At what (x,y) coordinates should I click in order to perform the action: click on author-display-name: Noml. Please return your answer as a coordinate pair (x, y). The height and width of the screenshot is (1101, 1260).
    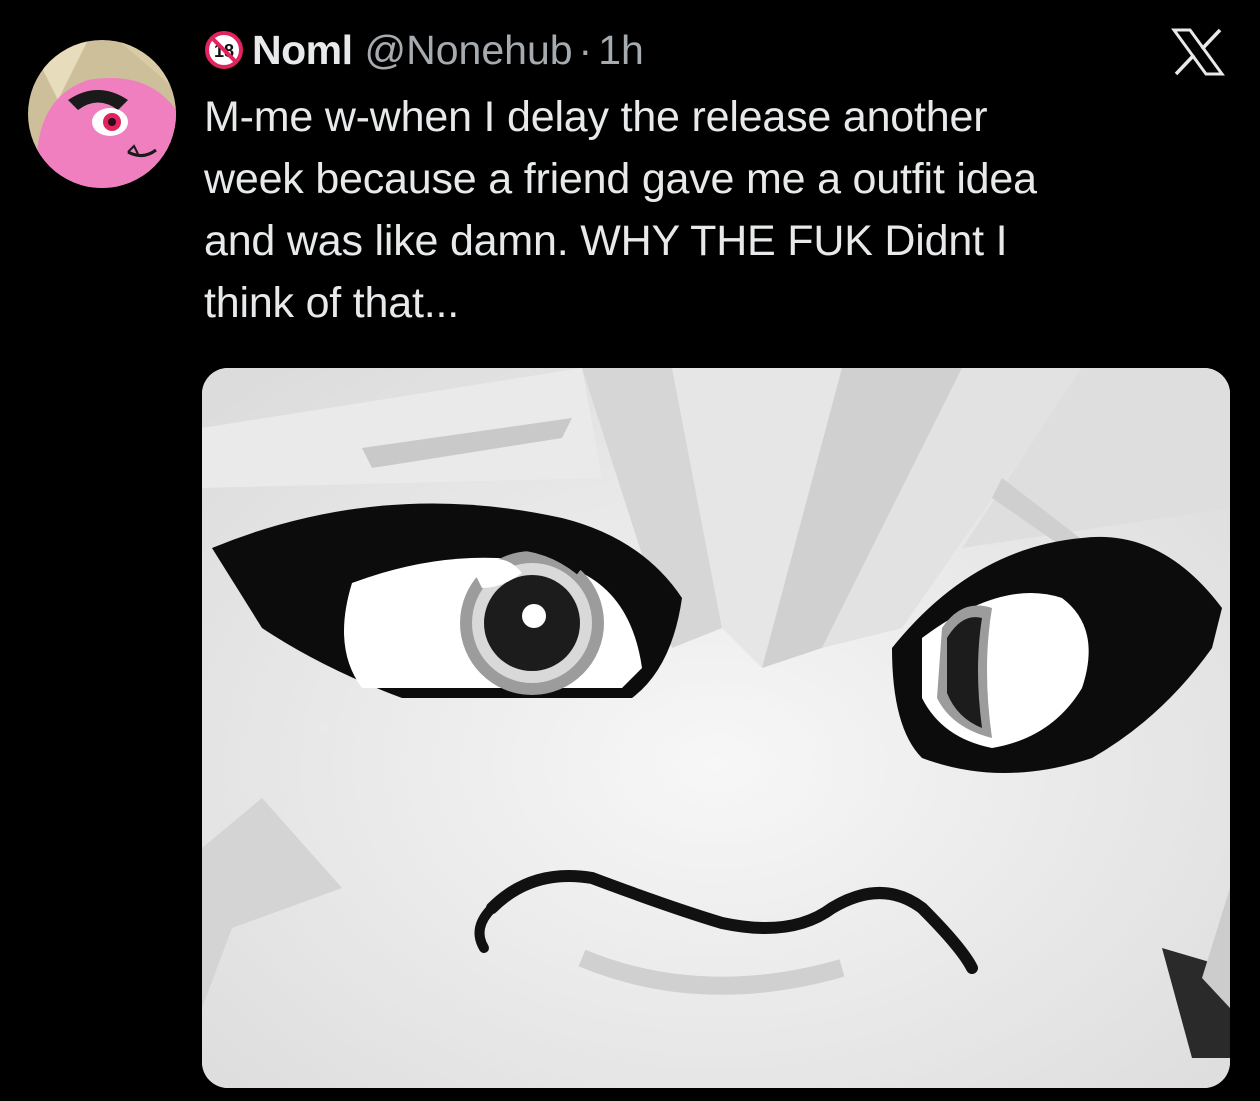
    Looking at the image, I should click on (302, 50).